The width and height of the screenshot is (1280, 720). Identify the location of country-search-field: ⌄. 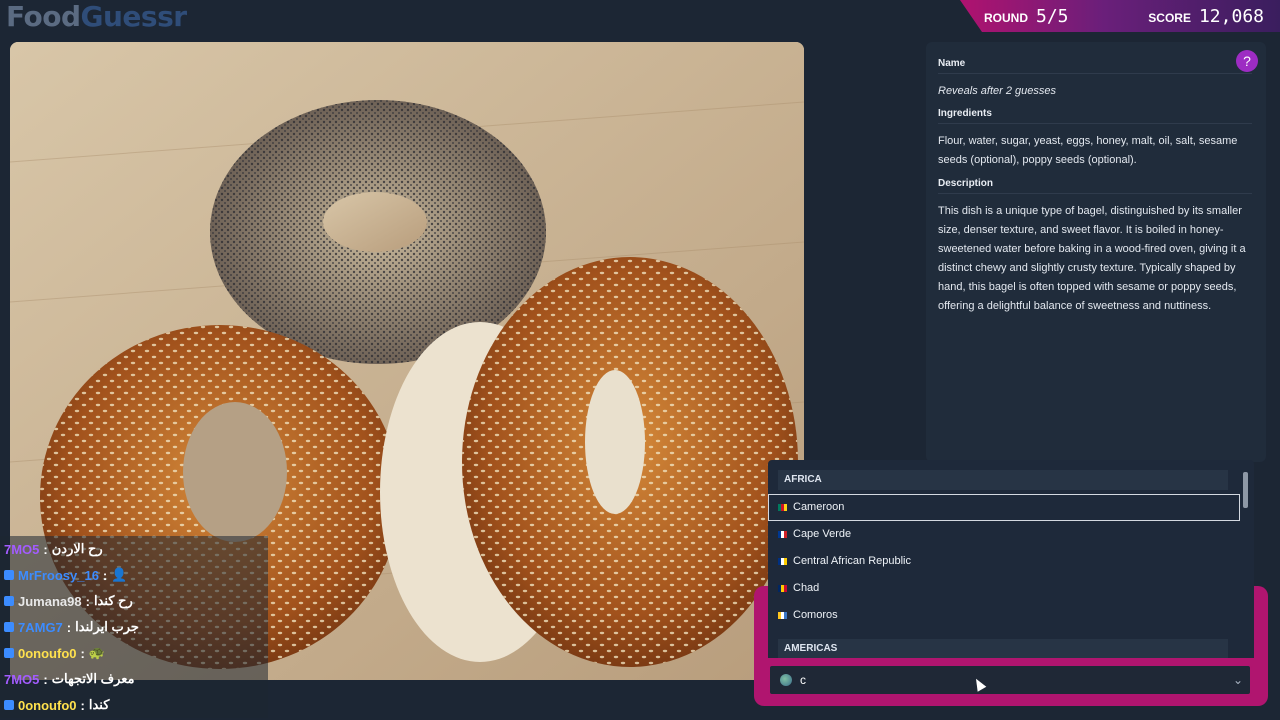
(1010, 680).